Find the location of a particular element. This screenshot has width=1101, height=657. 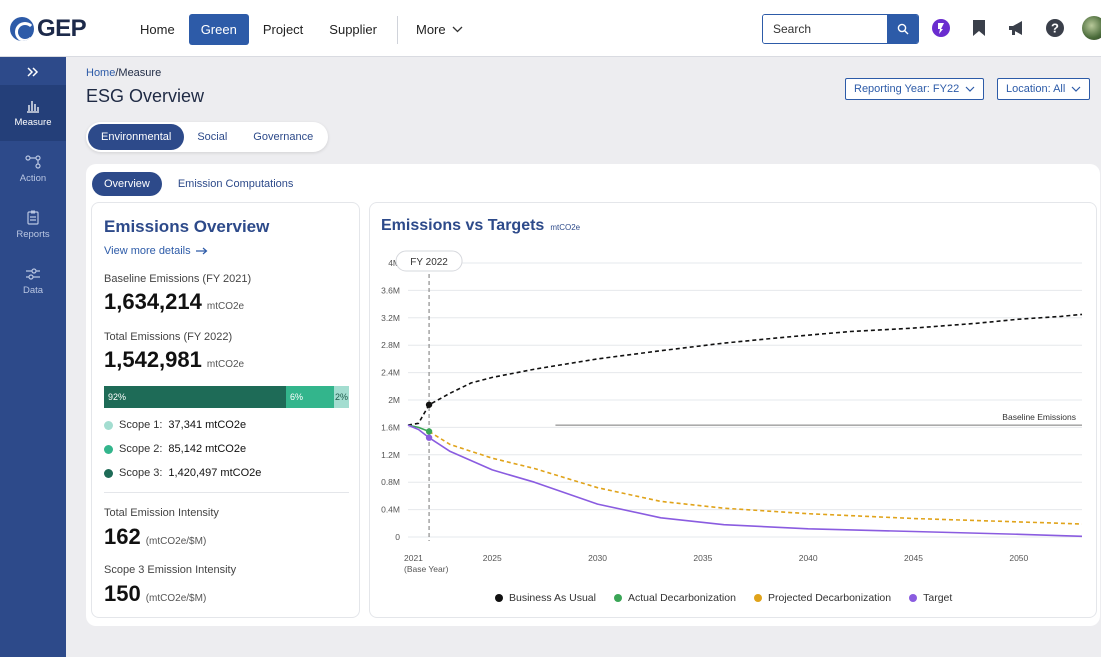

scope-3-row: Scope 3: 1,420,497 mtCO2e is located at coordinates (182, 473).